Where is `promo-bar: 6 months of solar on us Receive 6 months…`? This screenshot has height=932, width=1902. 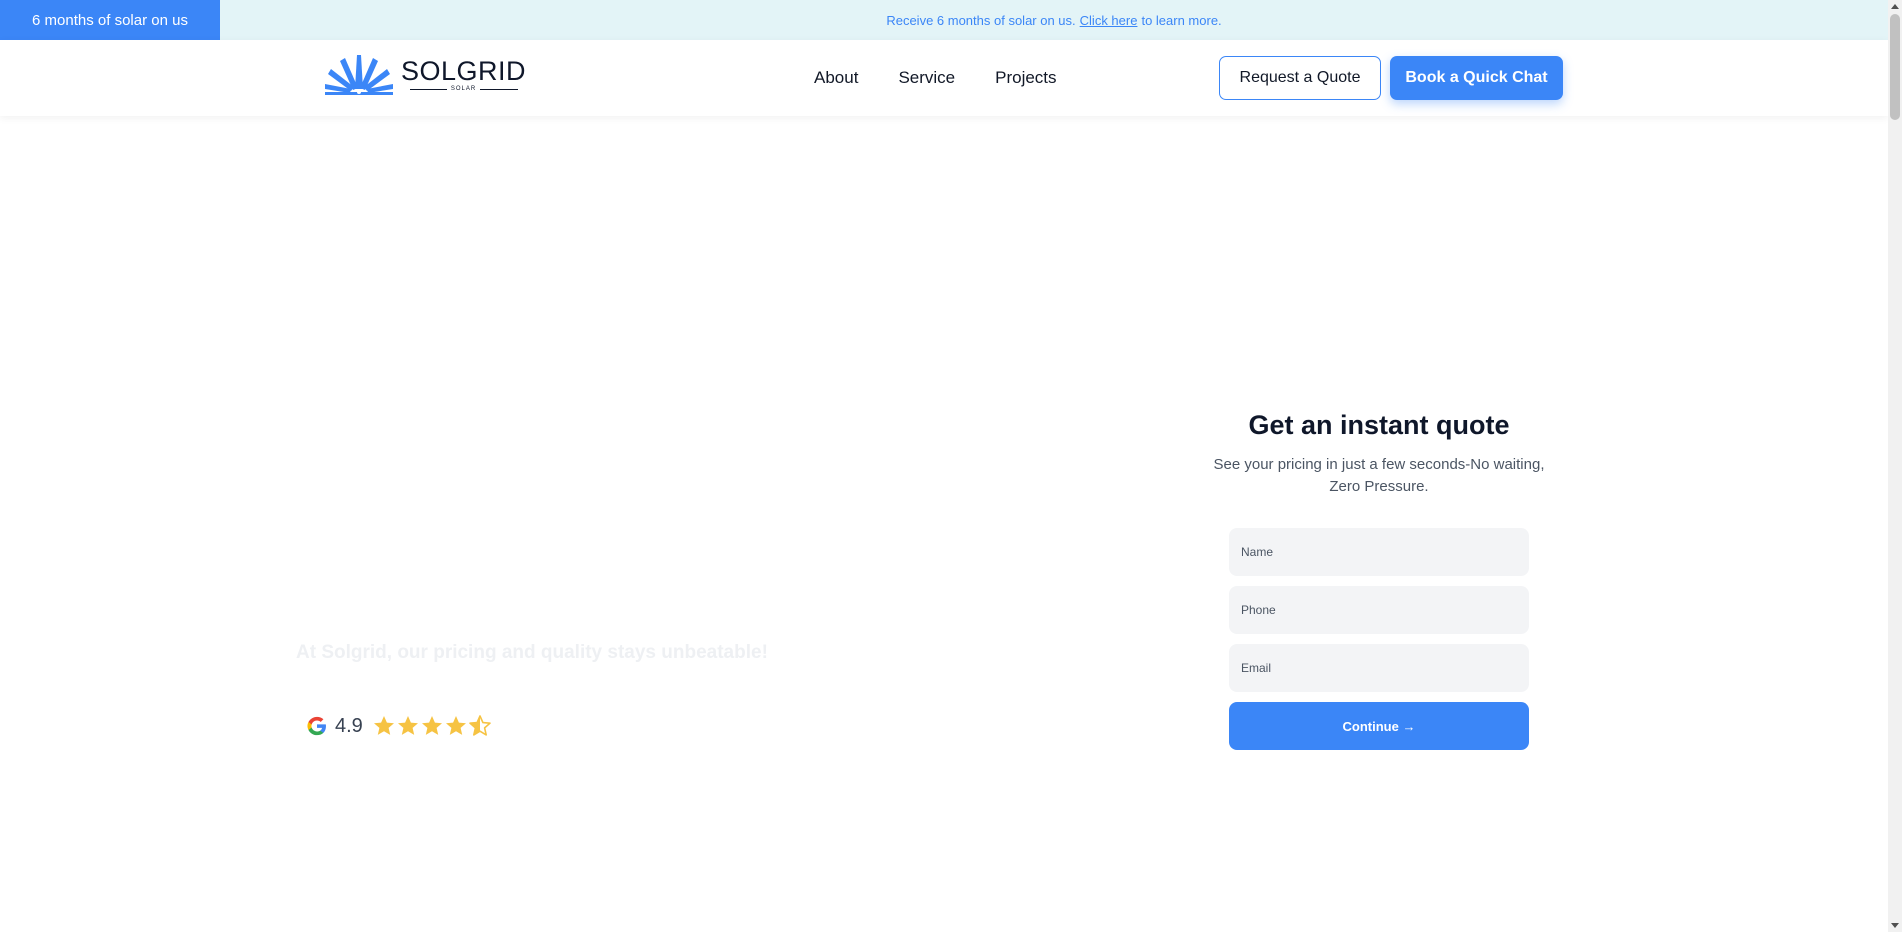 promo-bar: 6 months of solar on us Receive 6 months… is located at coordinates (944, 20).